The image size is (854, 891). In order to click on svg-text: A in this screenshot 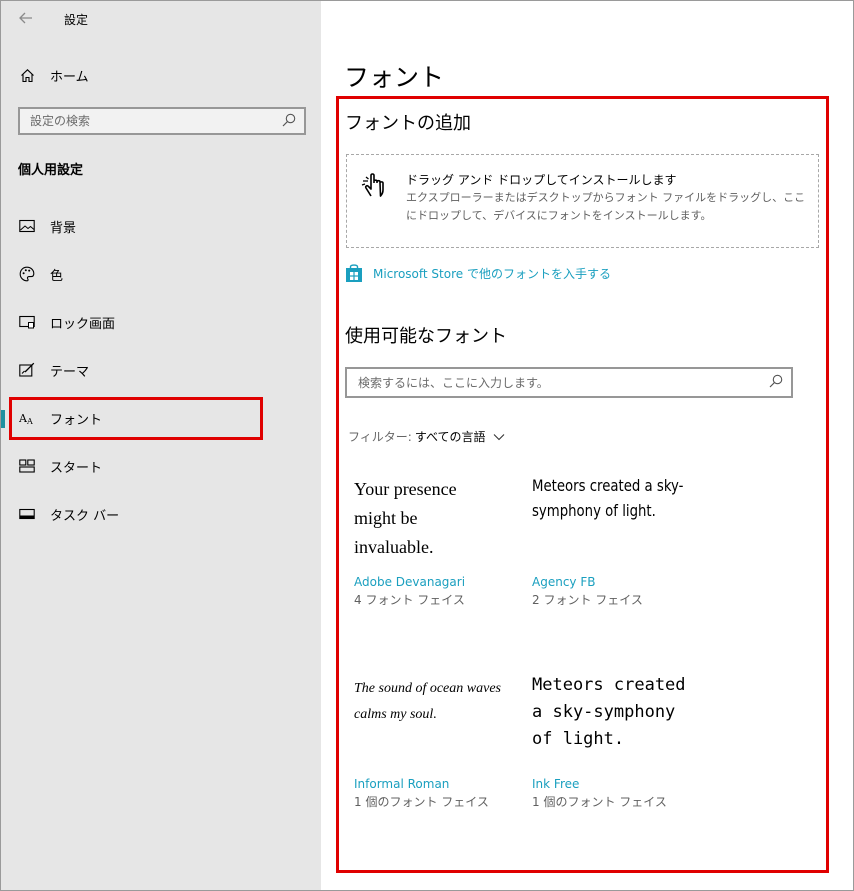, I will do `click(29, 421)`.